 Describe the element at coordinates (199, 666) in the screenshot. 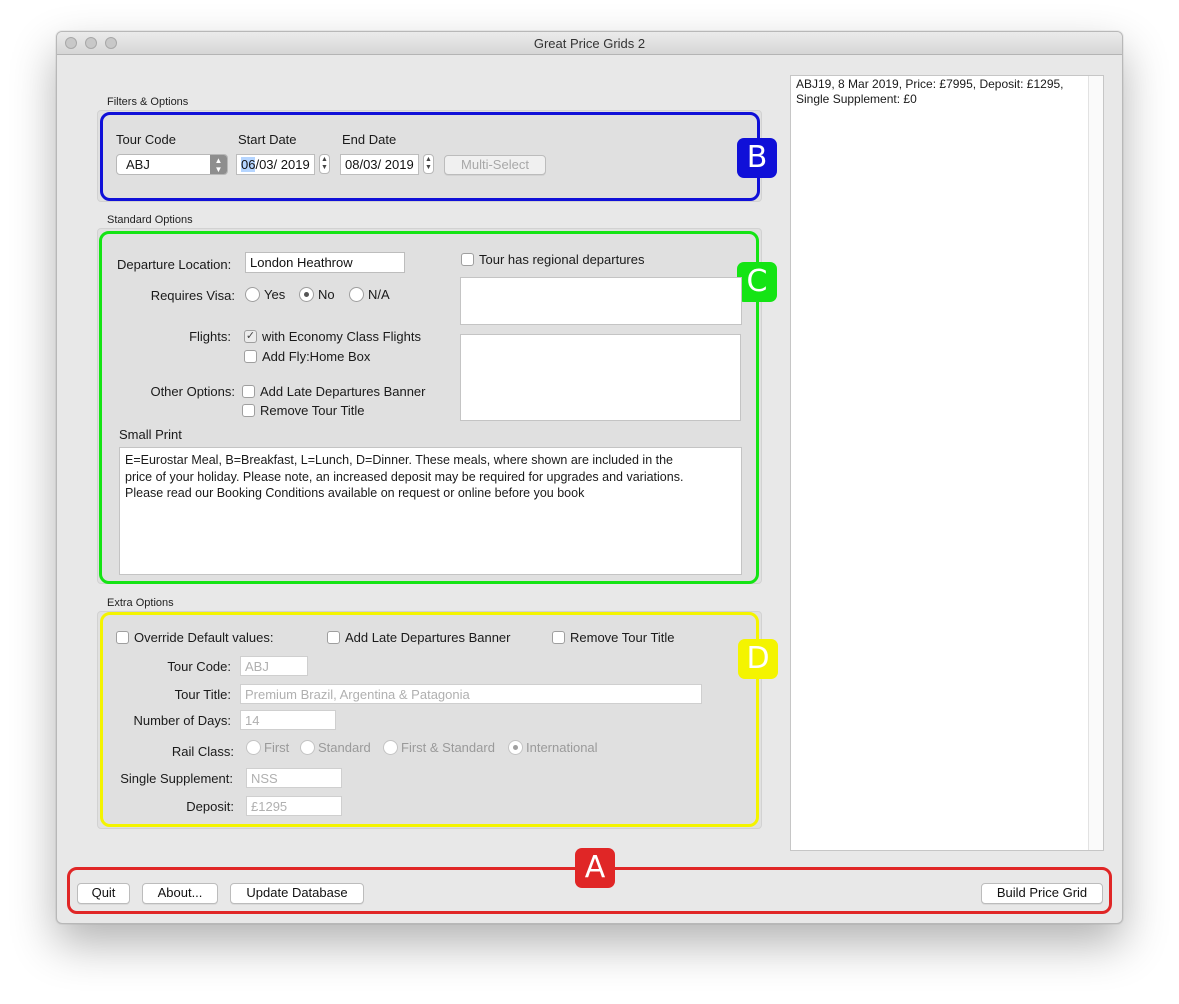

I see `extra-tour-code-label: Tour Code:` at that location.